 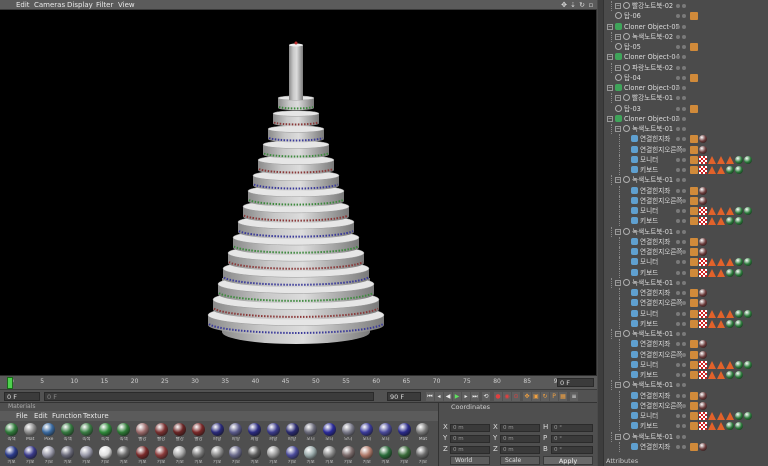 What do you see at coordinates (573, 5) in the screenshot?
I see `move-down-icon: ⇣` at bounding box center [573, 5].